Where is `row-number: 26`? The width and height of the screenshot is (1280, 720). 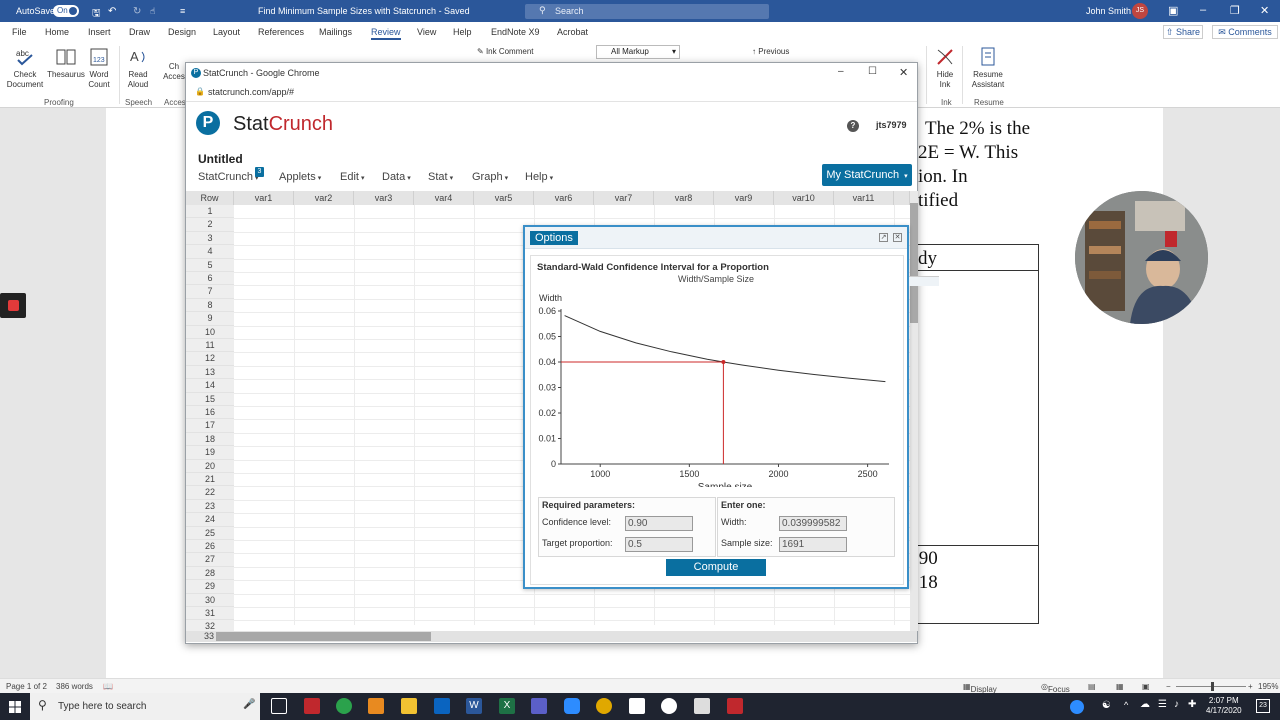
row-number: 26 is located at coordinates (210, 547).